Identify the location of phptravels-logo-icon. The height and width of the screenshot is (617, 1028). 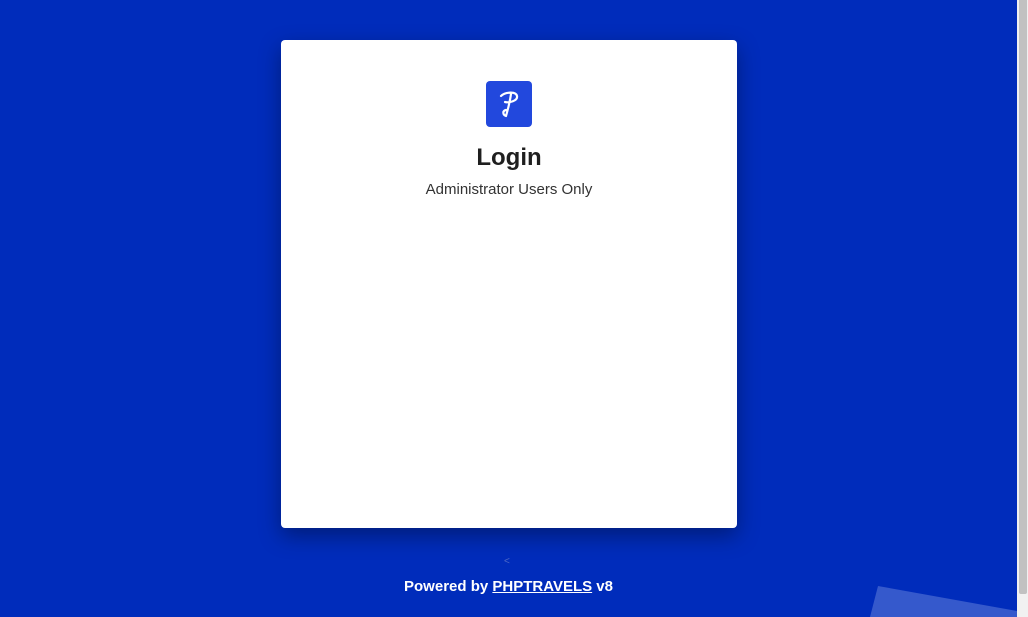
(509, 104).